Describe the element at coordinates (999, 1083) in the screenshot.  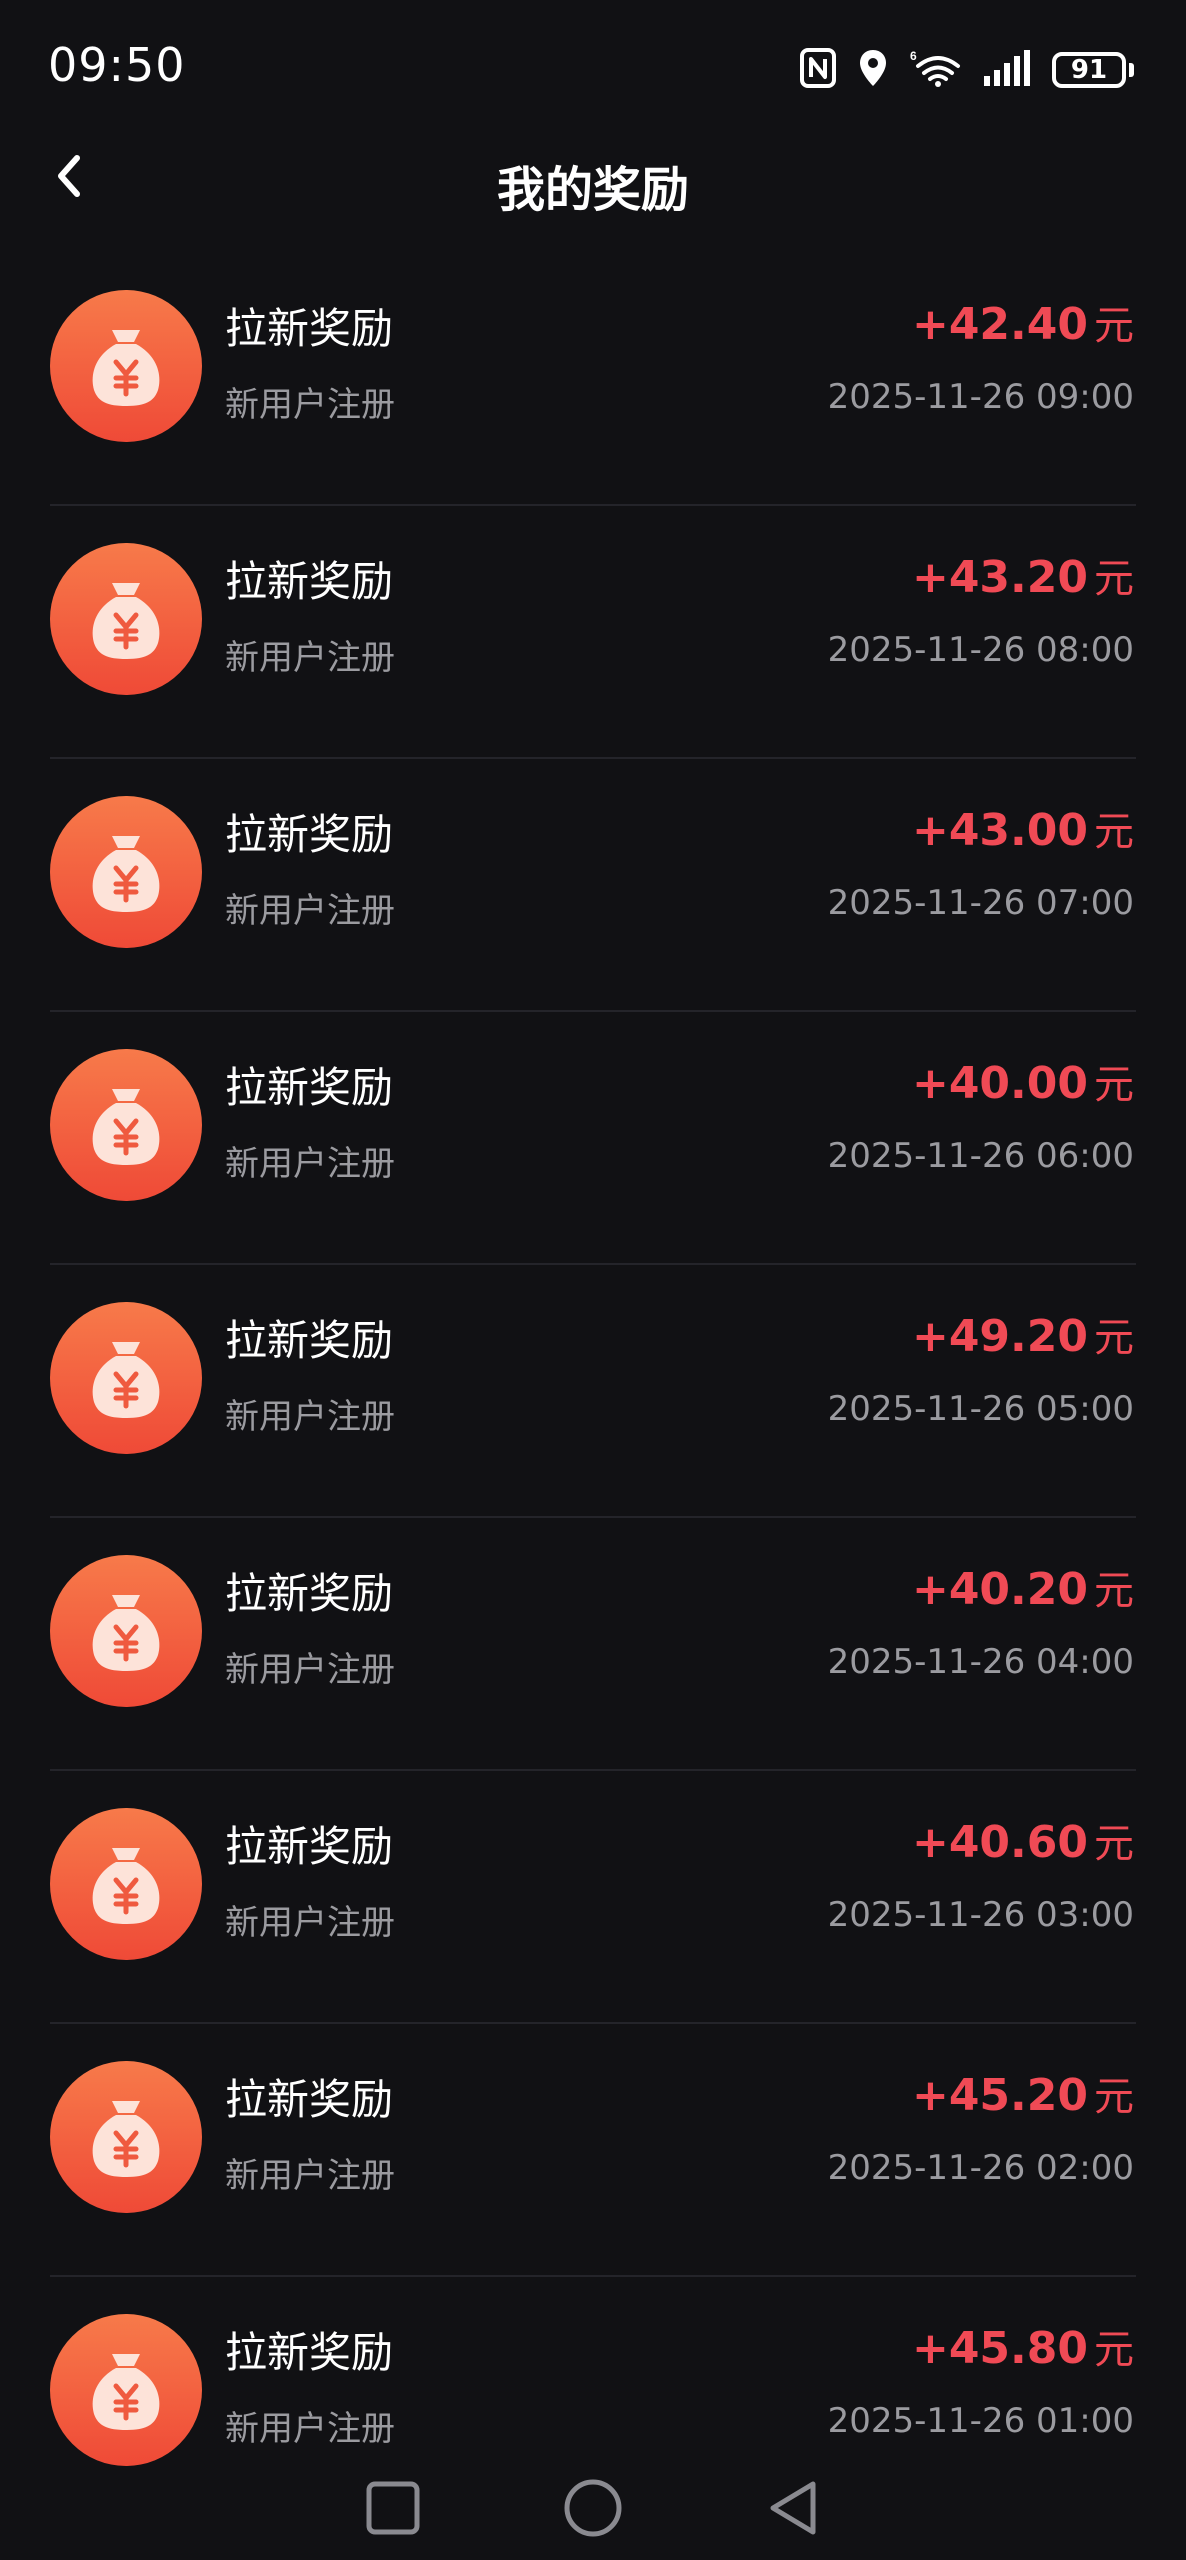
I see `reward-amount-value: +40.00` at that location.